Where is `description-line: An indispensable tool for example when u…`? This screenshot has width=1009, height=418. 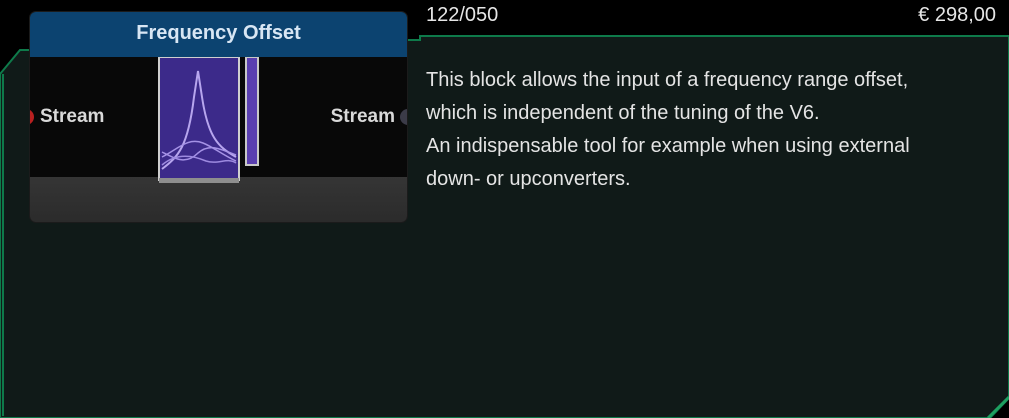 description-line: An indispensable tool for example when u… is located at coordinates (668, 146).